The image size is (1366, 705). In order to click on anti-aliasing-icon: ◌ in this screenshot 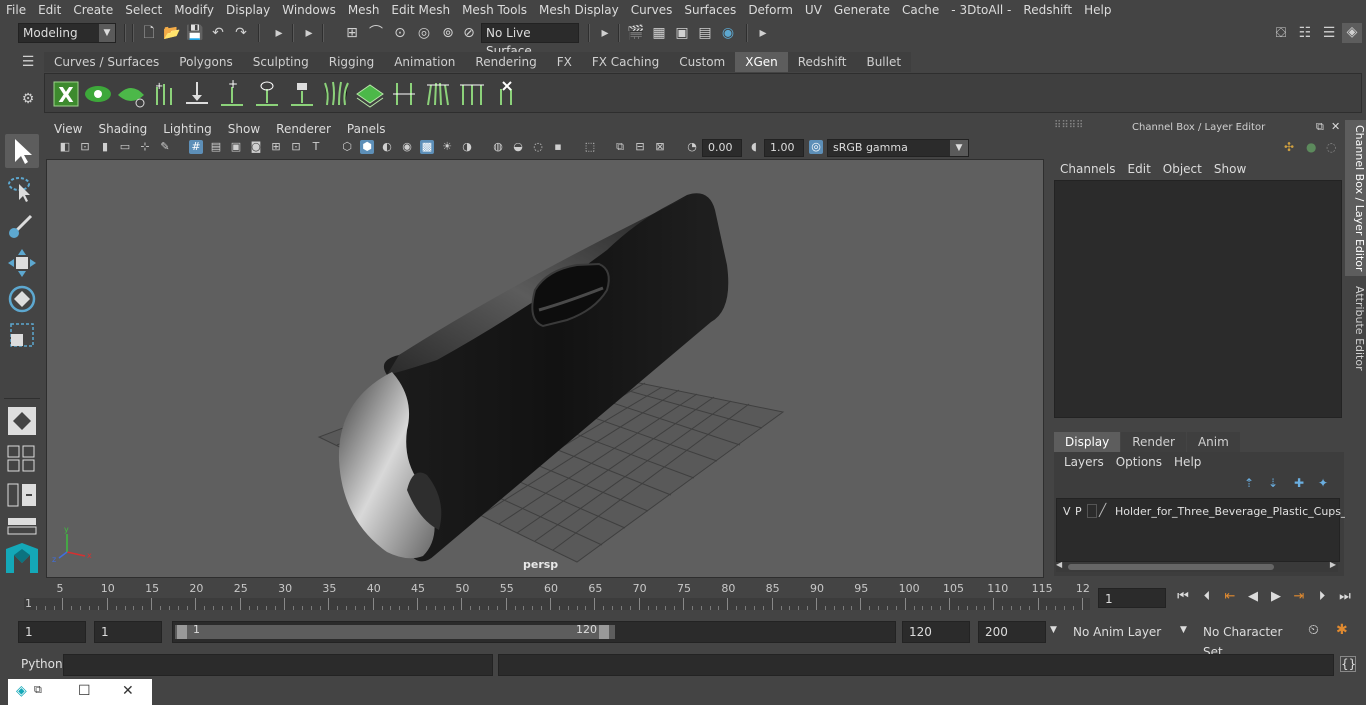, I will do `click(538, 147)`.